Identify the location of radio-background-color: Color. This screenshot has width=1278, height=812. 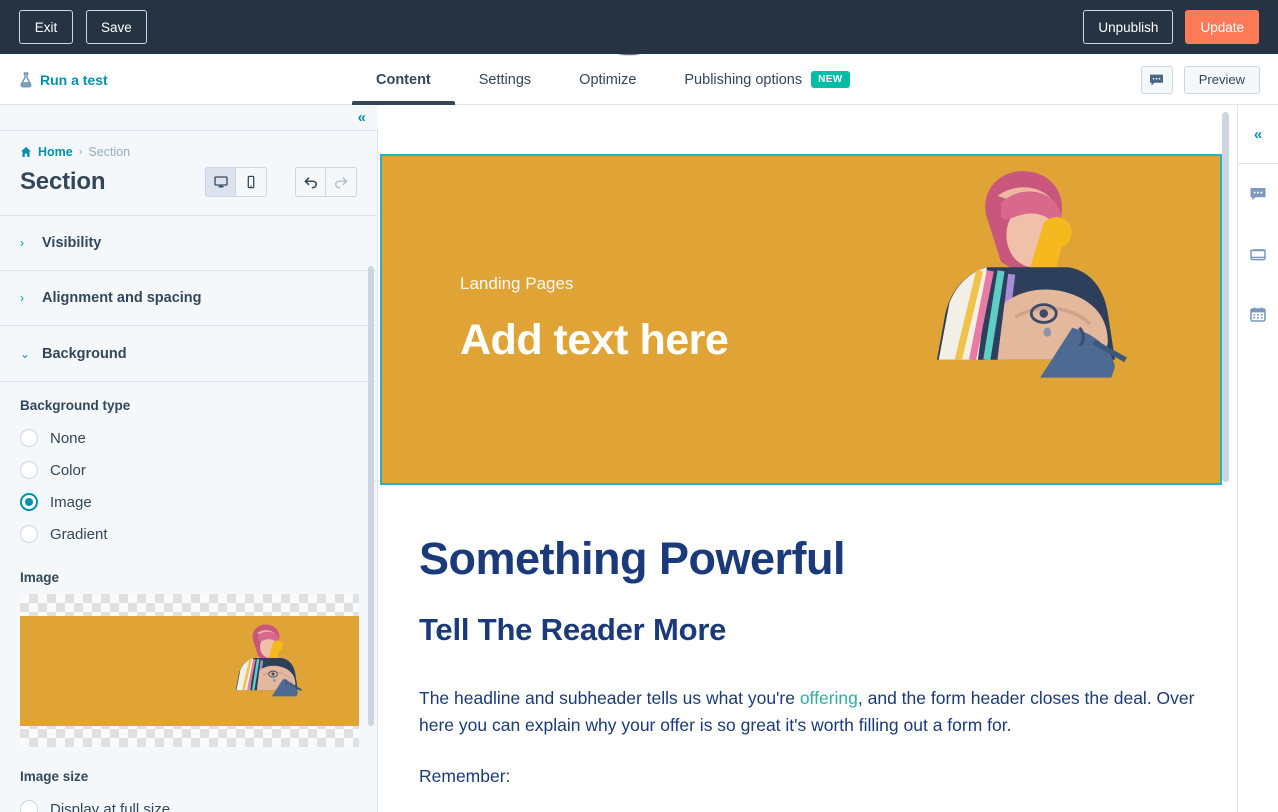
(188, 470).